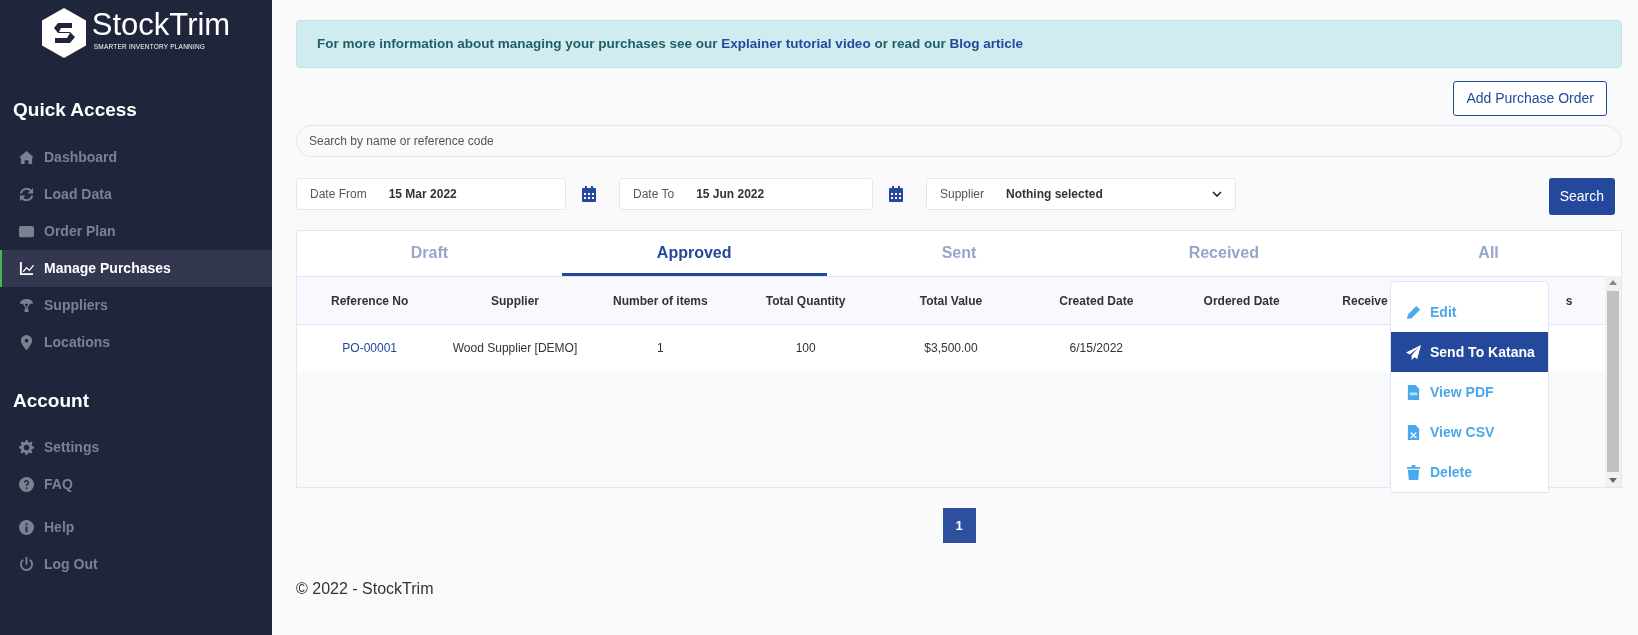 This screenshot has width=1638, height=635. What do you see at coordinates (660, 300) in the screenshot?
I see `column-header: Number of items` at bounding box center [660, 300].